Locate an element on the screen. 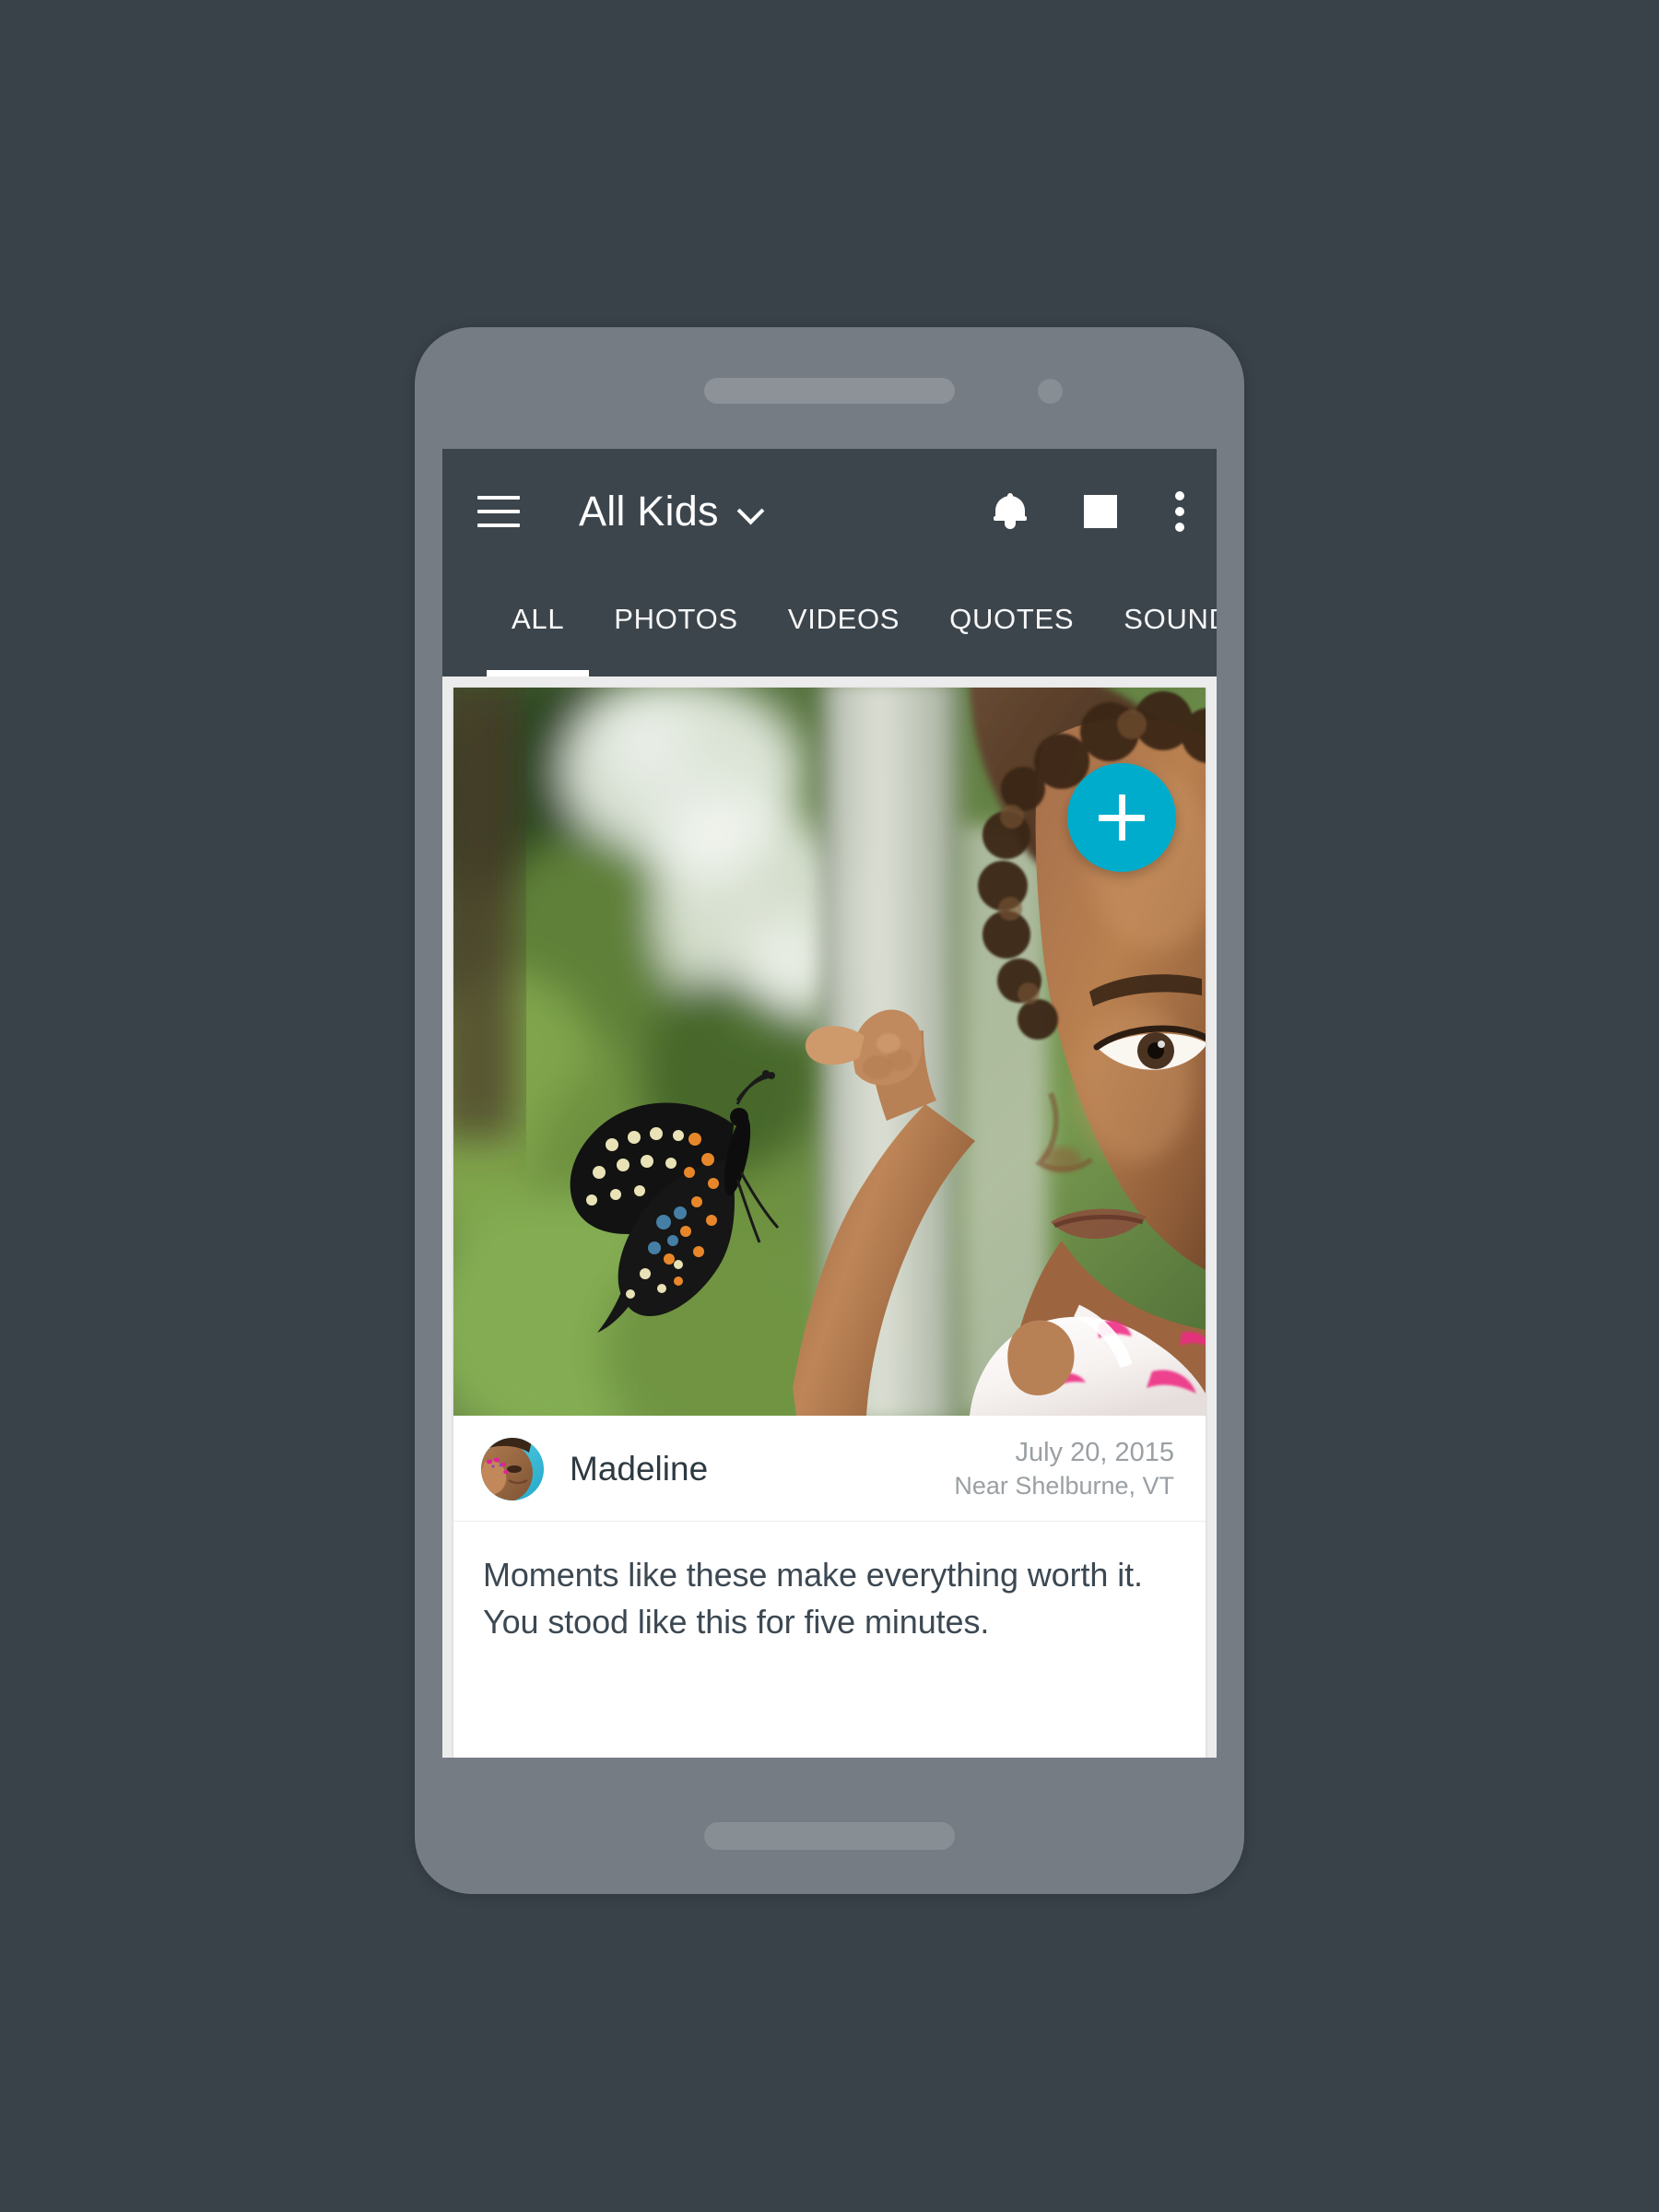  post-date: July 20, 2015 is located at coordinates (1094, 1452).